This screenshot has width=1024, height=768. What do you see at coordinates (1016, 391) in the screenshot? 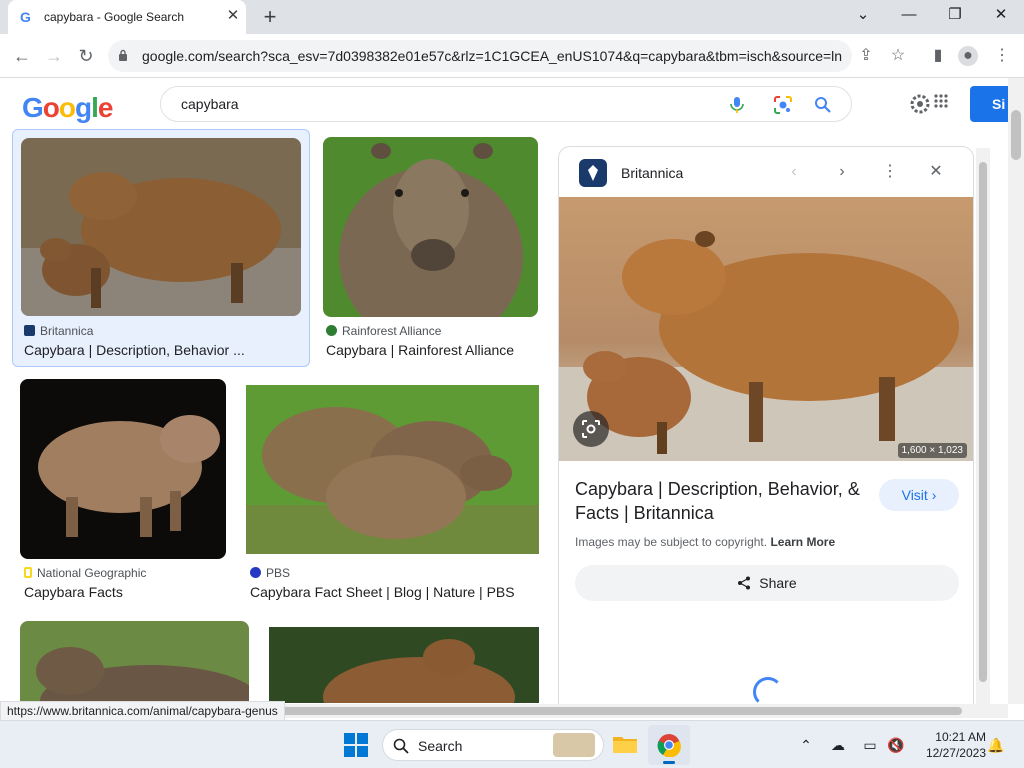
I see `page-scrollbar` at bounding box center [1016, 391].